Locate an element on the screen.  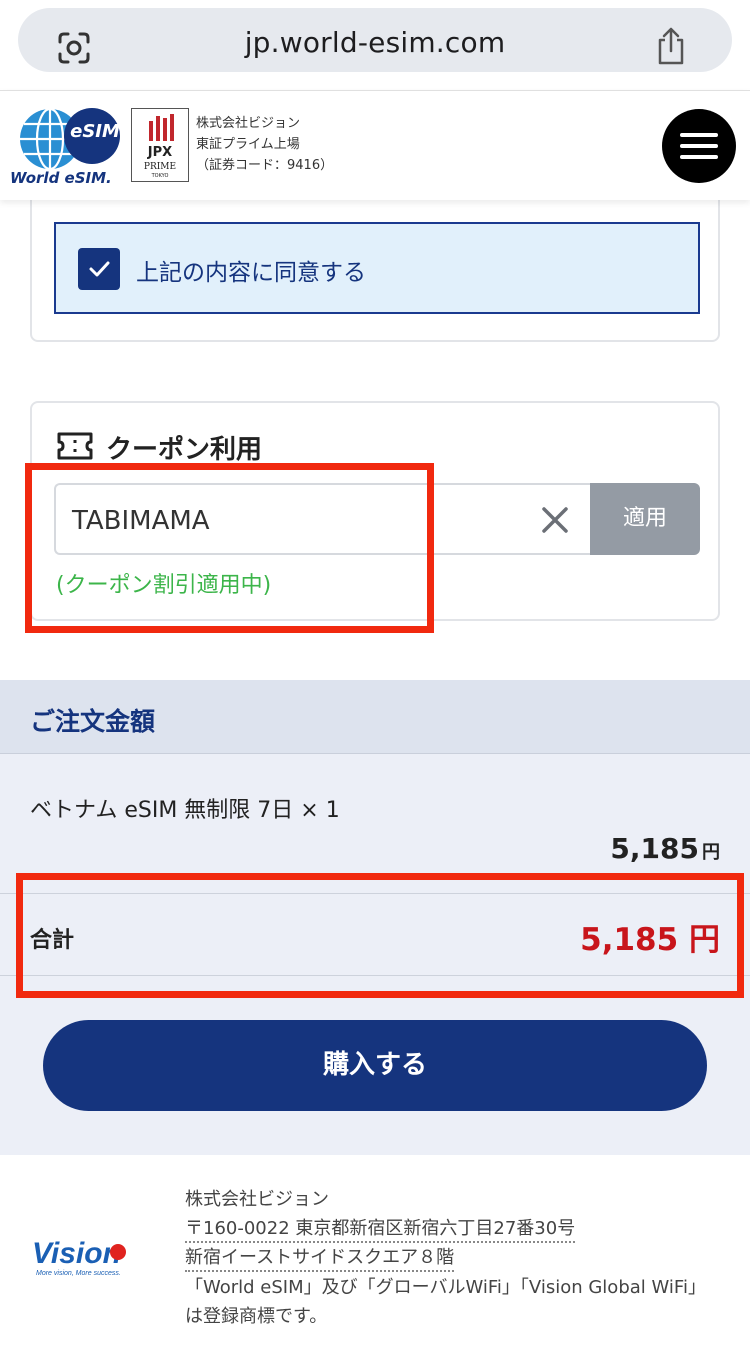
url-field: jp.world-esim.com is located at coordinates (375, 40).